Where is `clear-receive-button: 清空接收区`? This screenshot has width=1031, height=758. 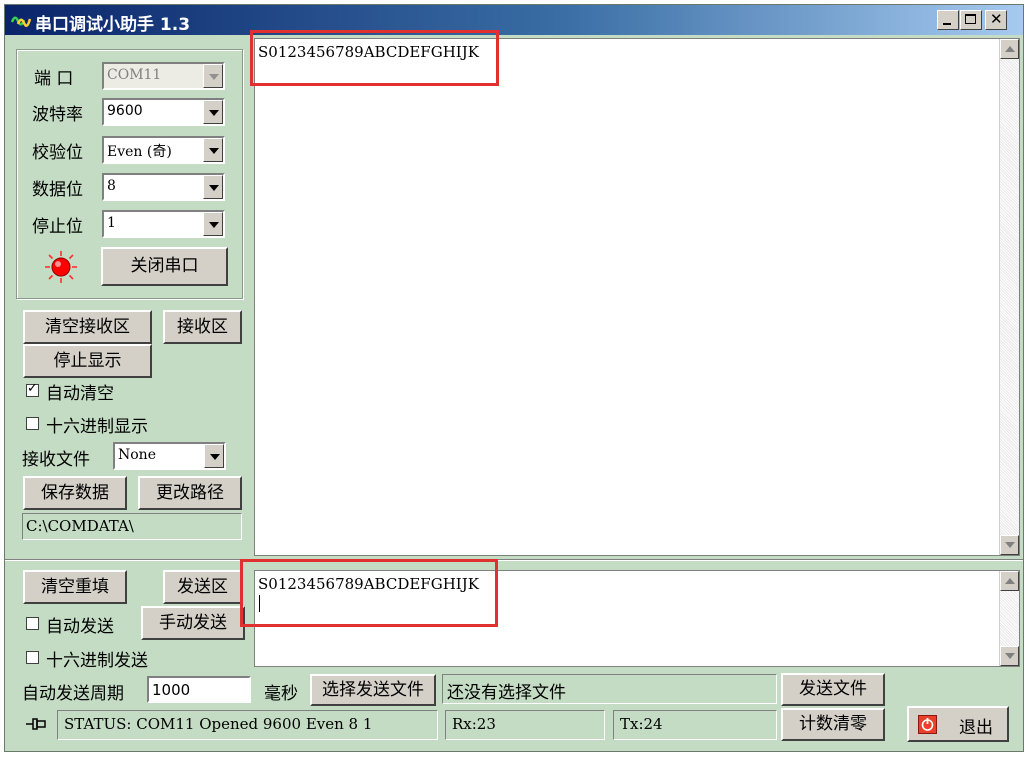
clear-receive-button: 清空接收区 is located at coordinates (87, 327).